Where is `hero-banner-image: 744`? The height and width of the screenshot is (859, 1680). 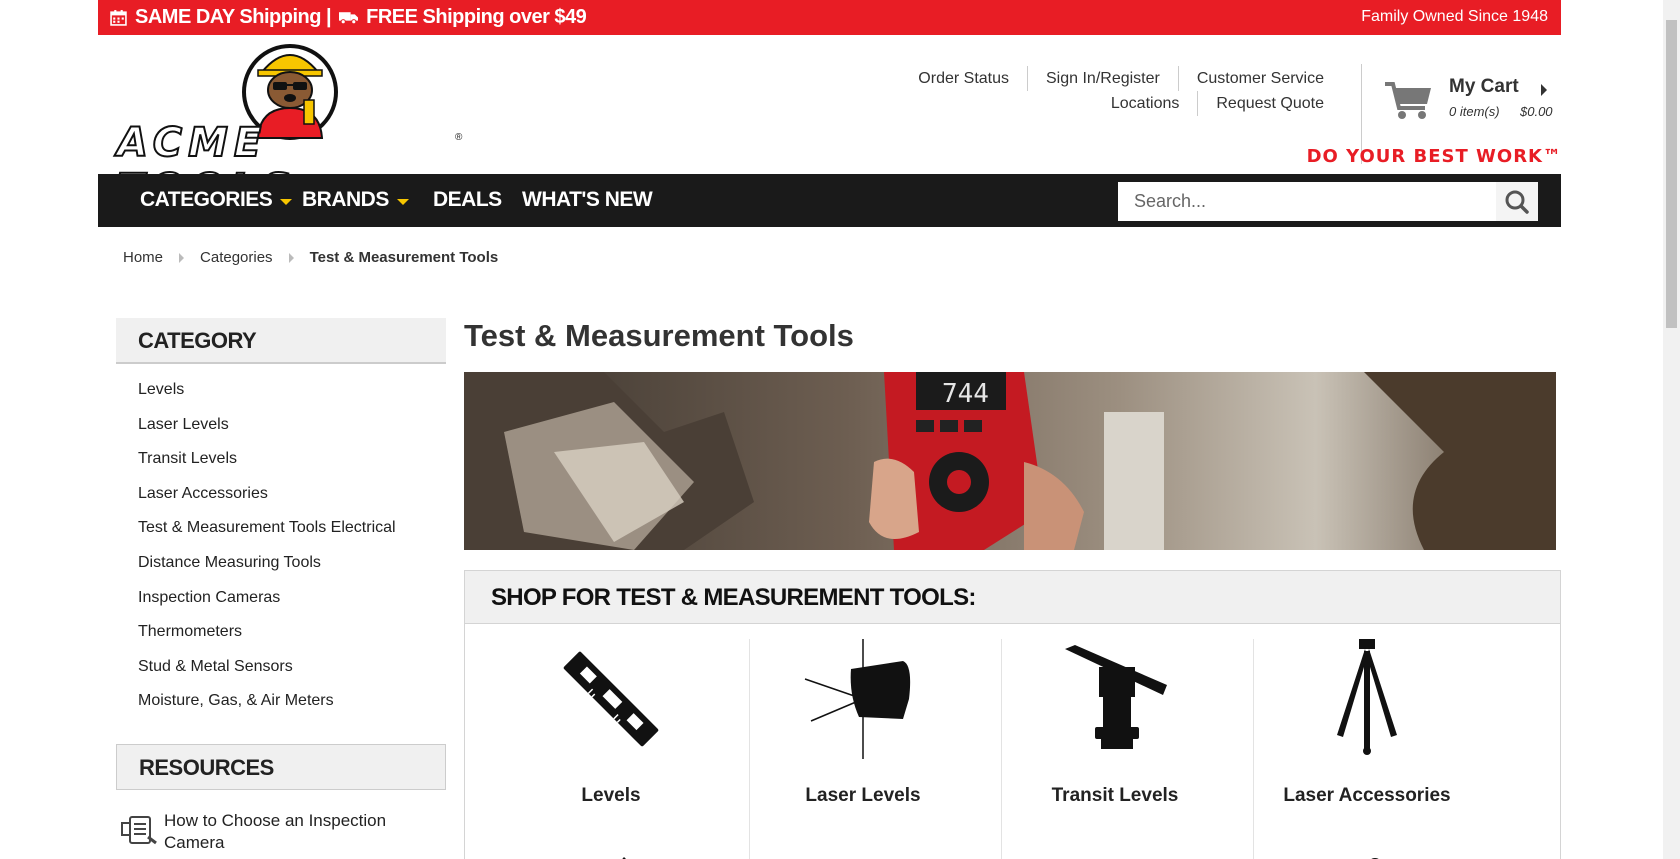 hero-banner-image: 744 is located at coordinates (1010, 461).